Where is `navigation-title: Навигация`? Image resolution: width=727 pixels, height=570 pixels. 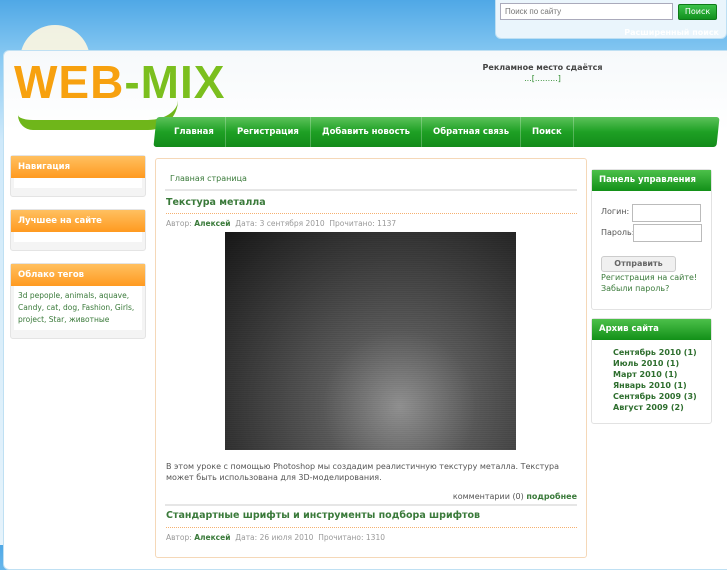 navigation-title: Навигация is located at coordinates (78, 167).